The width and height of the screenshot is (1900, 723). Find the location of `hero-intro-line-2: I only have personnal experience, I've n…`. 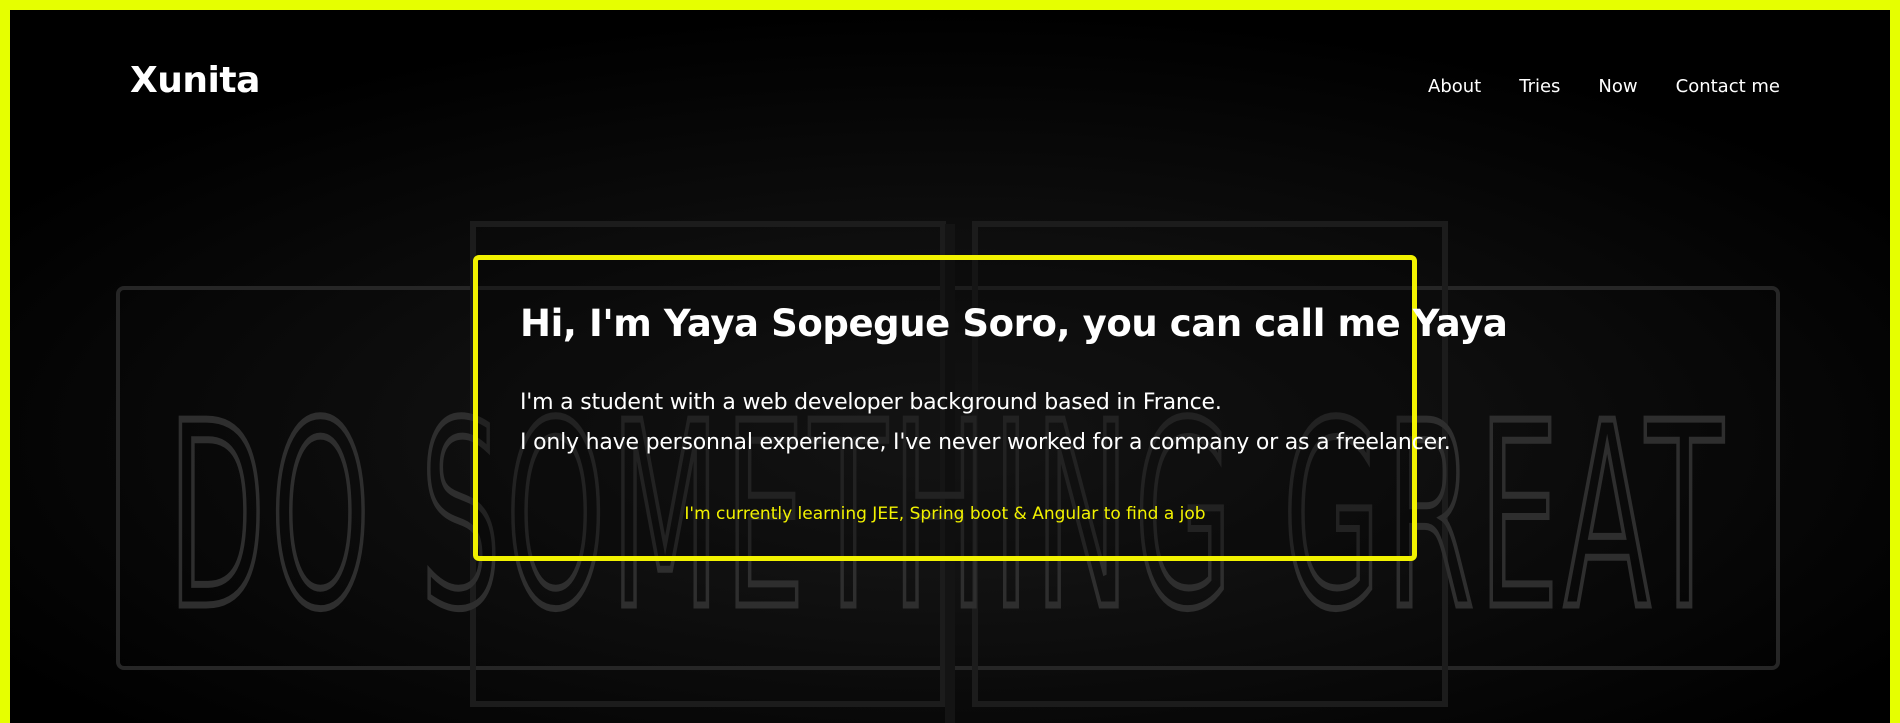

hero-intro-line-2: I only have personnal experience, I've n… is located at coordinates (985, 442).